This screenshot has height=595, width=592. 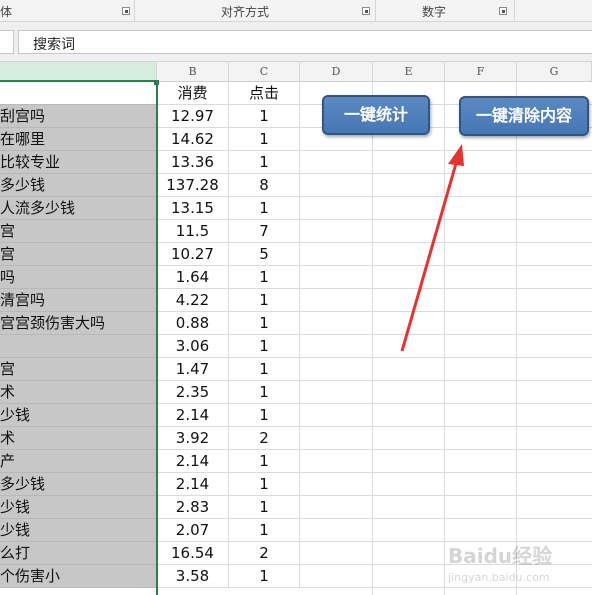 I want to click on watermark-url: jingyan.baidu.com, so click(x=499, y=577).